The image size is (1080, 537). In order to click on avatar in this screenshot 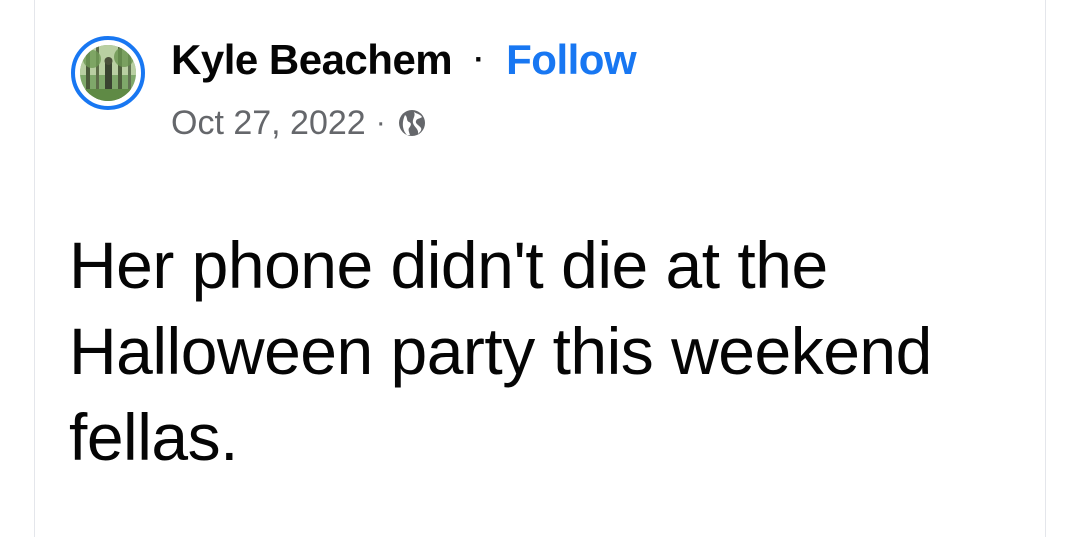, I will do `click(108, 73)`.